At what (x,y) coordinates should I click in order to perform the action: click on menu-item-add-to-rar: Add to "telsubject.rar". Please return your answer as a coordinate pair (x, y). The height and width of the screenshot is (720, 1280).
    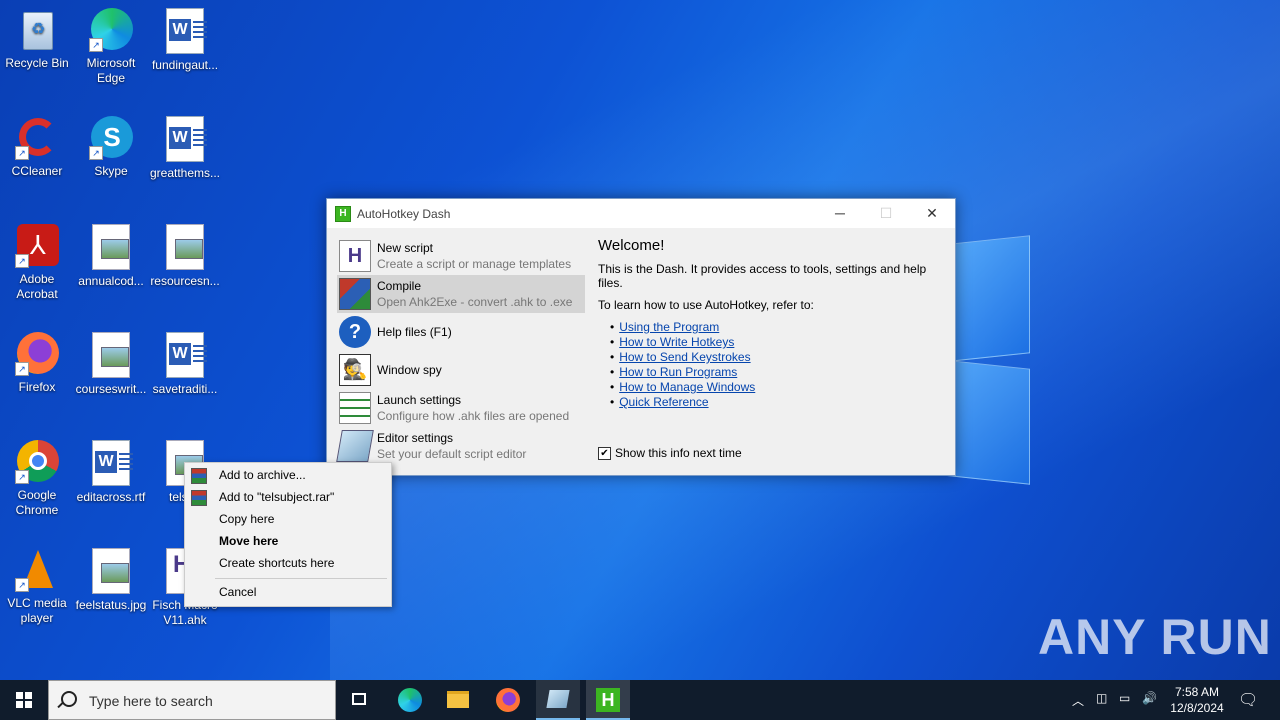
    Looking at the image, I should click on (288, 497).